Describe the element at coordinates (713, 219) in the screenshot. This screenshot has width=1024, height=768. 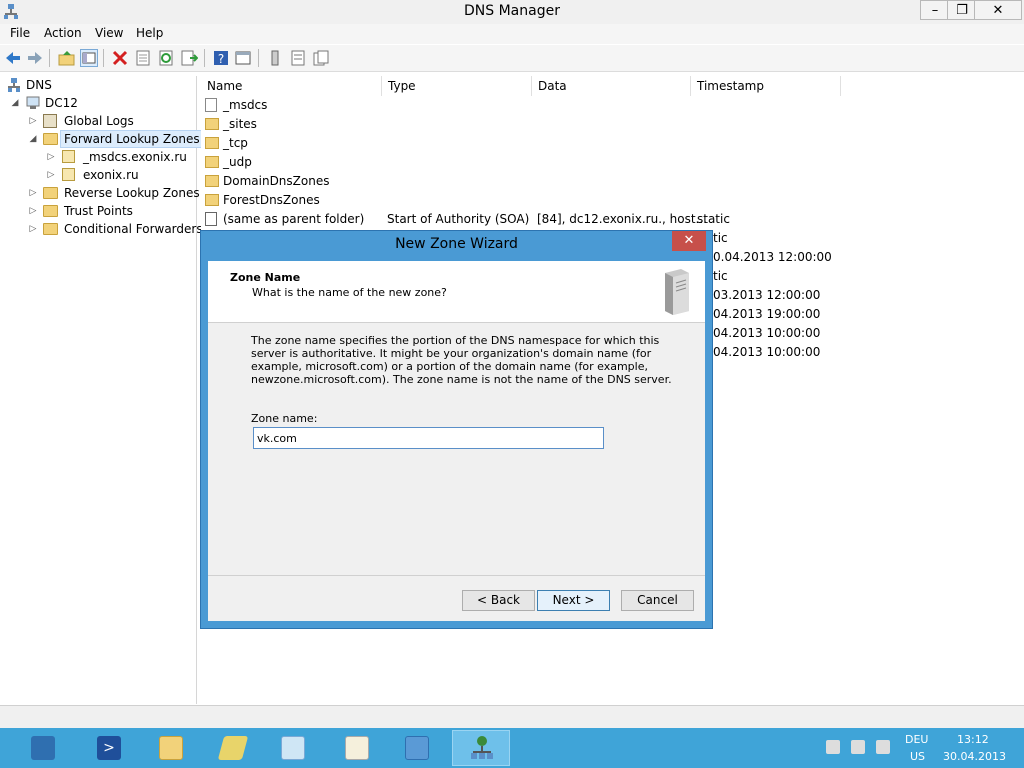
I see `row-timestamp: static` at that location.